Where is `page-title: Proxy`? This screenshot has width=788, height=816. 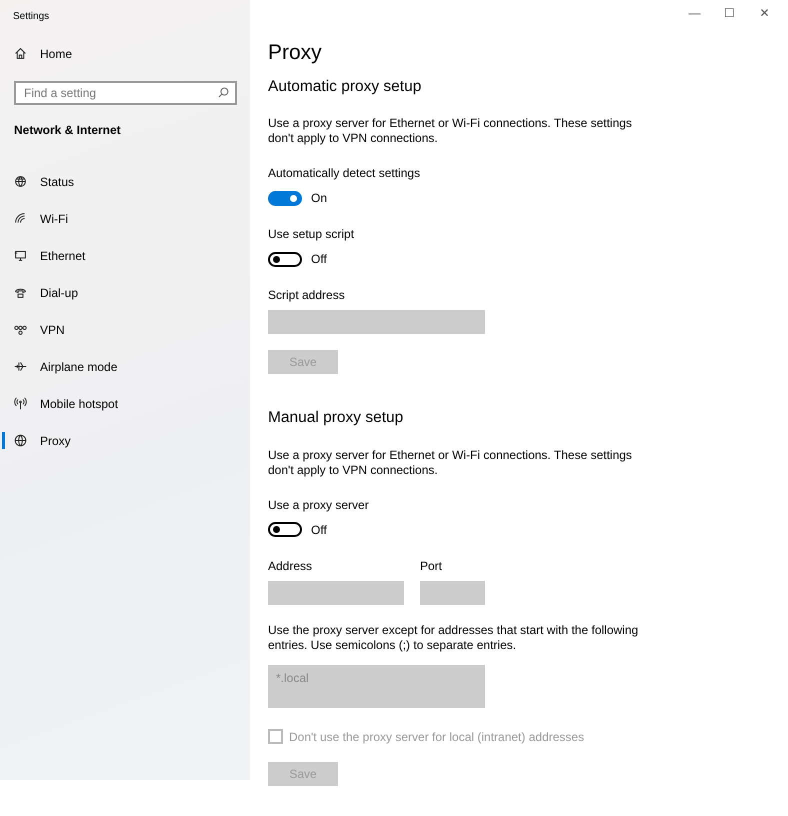
page-title: Proxy is located at coordinates (295, 53).